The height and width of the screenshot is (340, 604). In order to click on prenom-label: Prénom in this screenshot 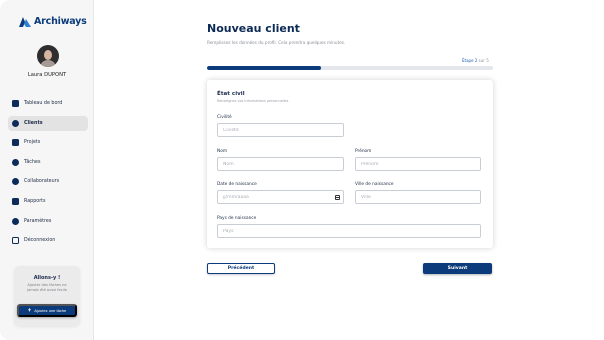, I will do `click(363, 151)`.